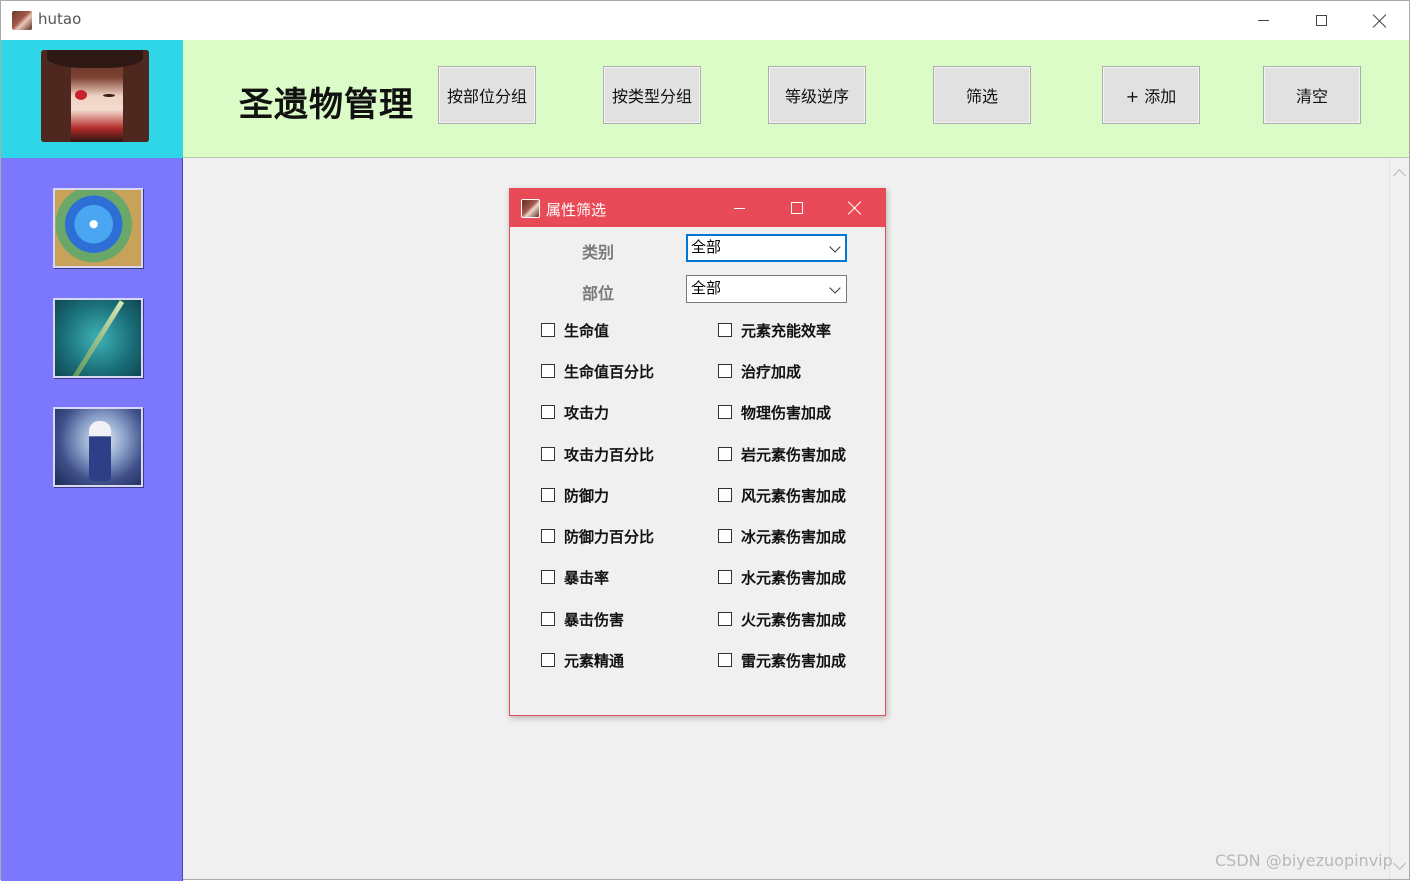 The height and width of the screenshot is (881, 1410). Describe the element at coordinates (594, 619) in the screenshot. I see `checkbox-label: 暴击伤害` at that location.